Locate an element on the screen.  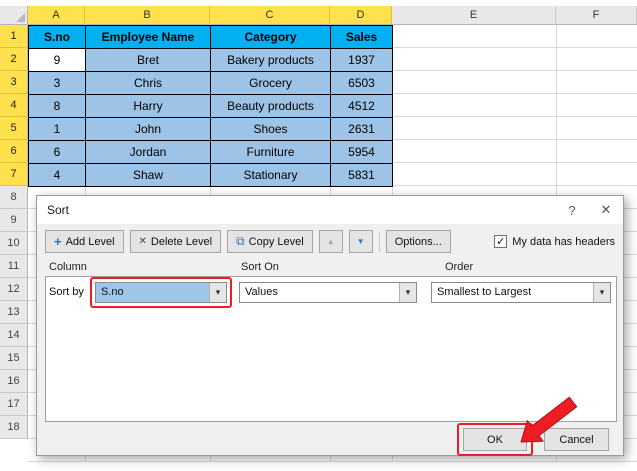
add-level-button: Add Level is located at coordinates (84, 241).